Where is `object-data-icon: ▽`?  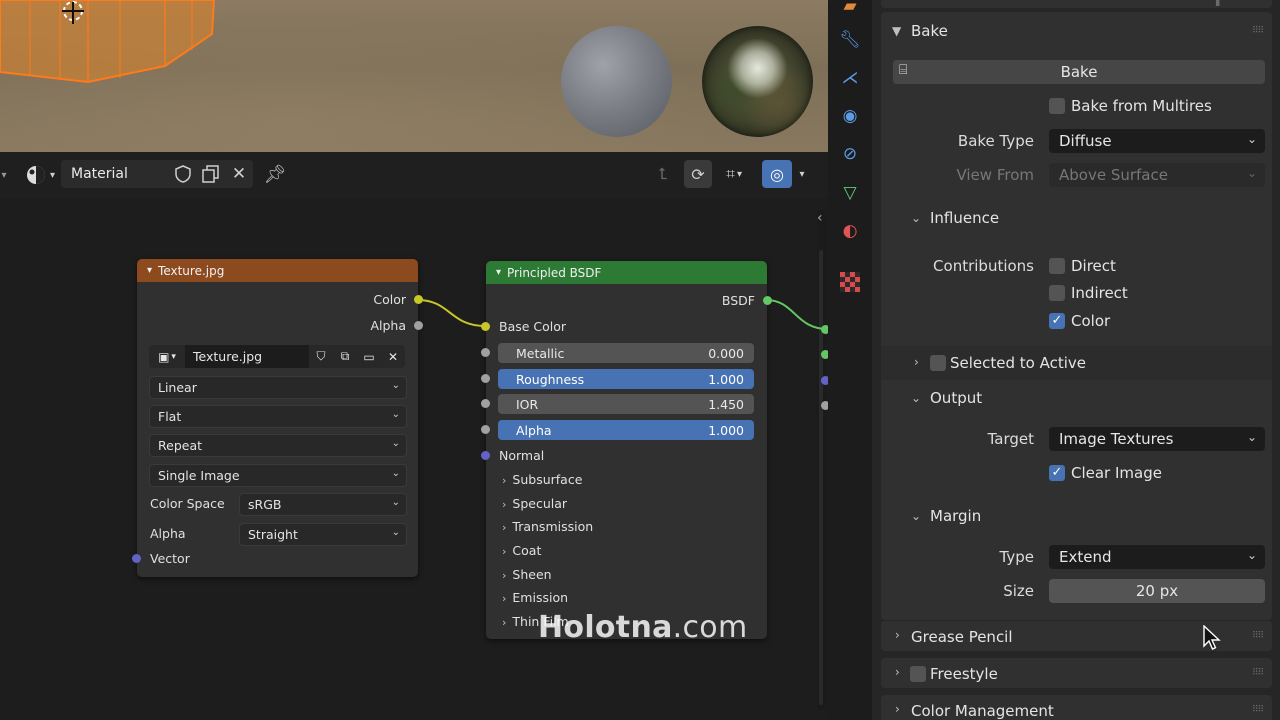 object-data-icon: ▽ is located at coordinates (850, 193).